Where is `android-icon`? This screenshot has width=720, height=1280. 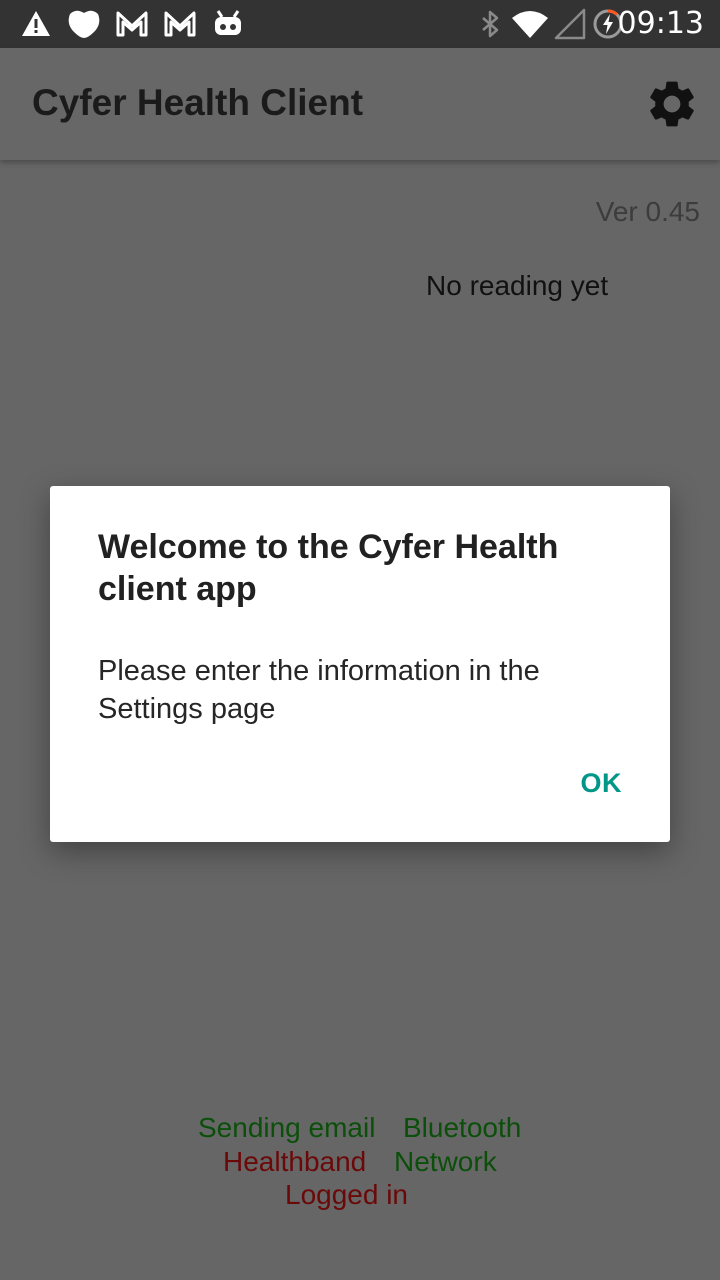 android-icon is located at coordinates (228, 22).